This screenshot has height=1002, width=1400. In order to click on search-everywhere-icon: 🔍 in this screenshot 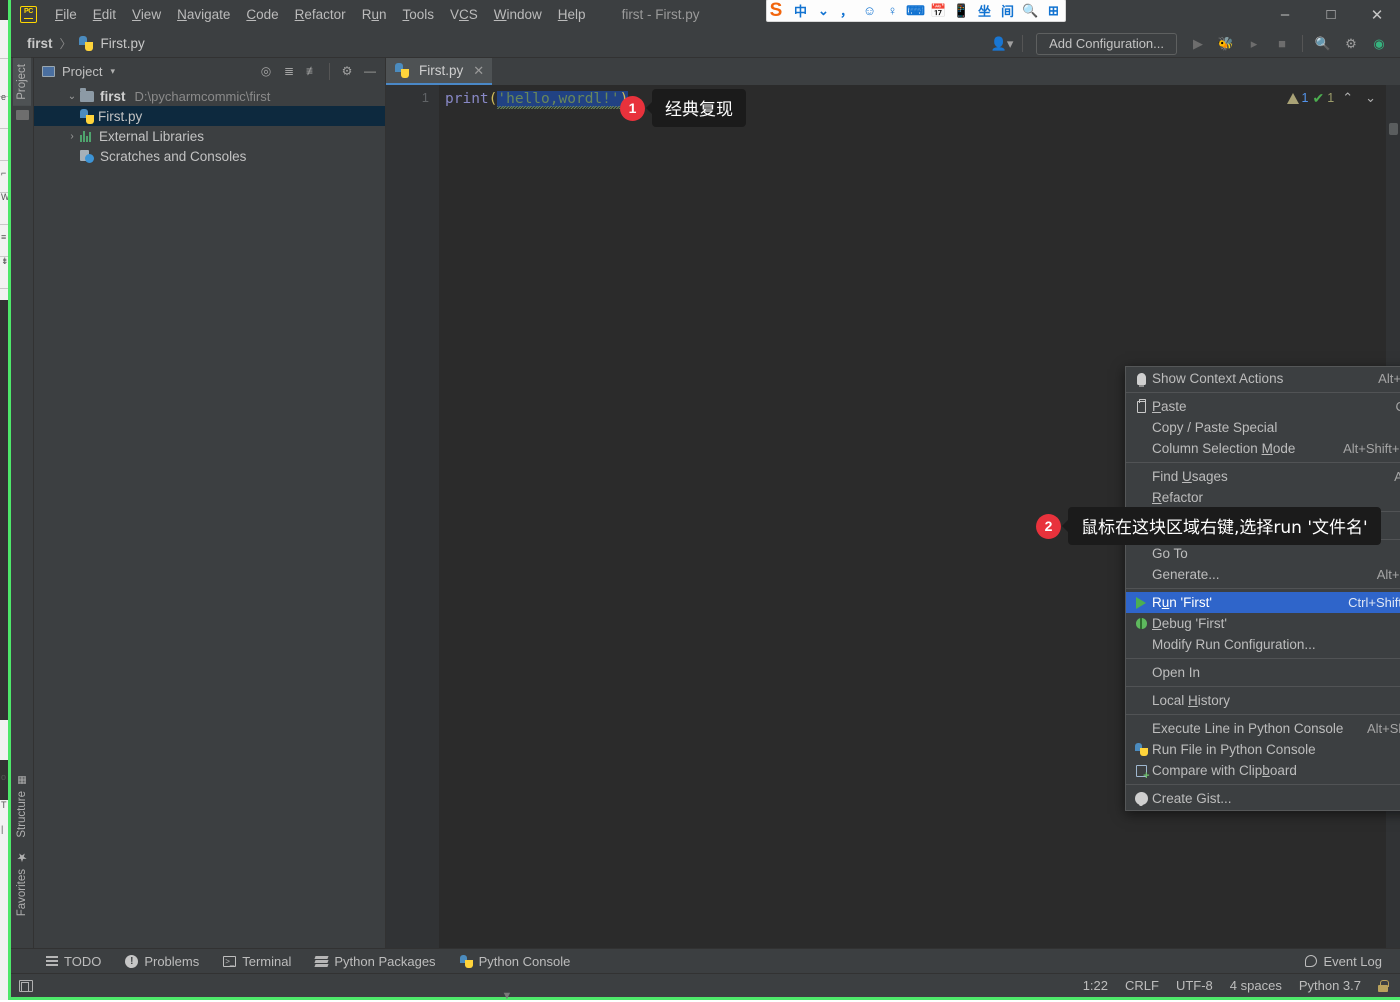, I will do `click(1323, 44)`.